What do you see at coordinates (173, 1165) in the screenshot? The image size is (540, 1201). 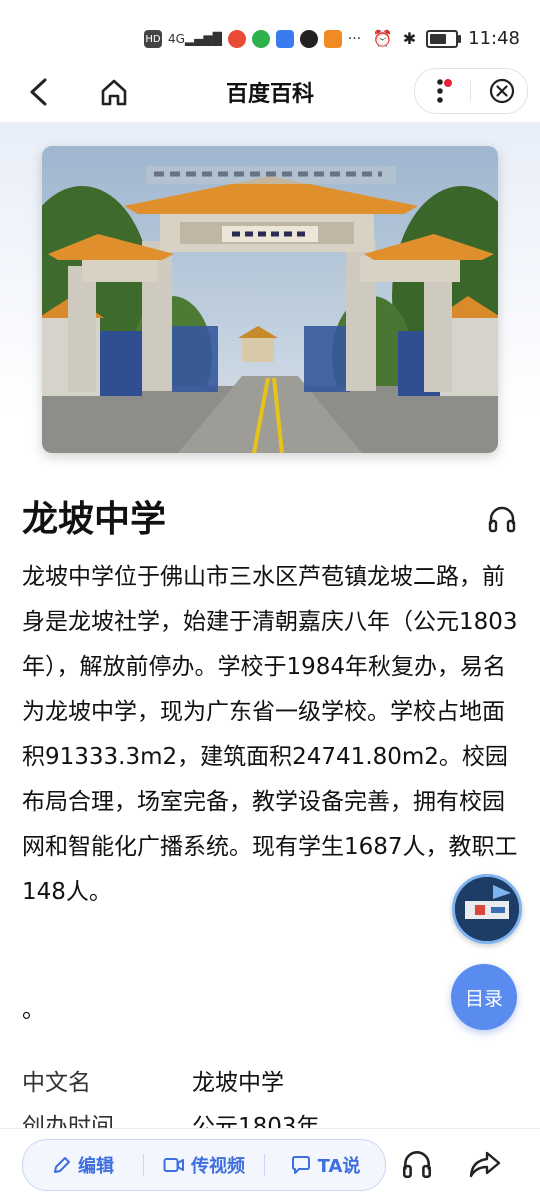 I see `video-camera-icon` at bounding box center [173, 1165].